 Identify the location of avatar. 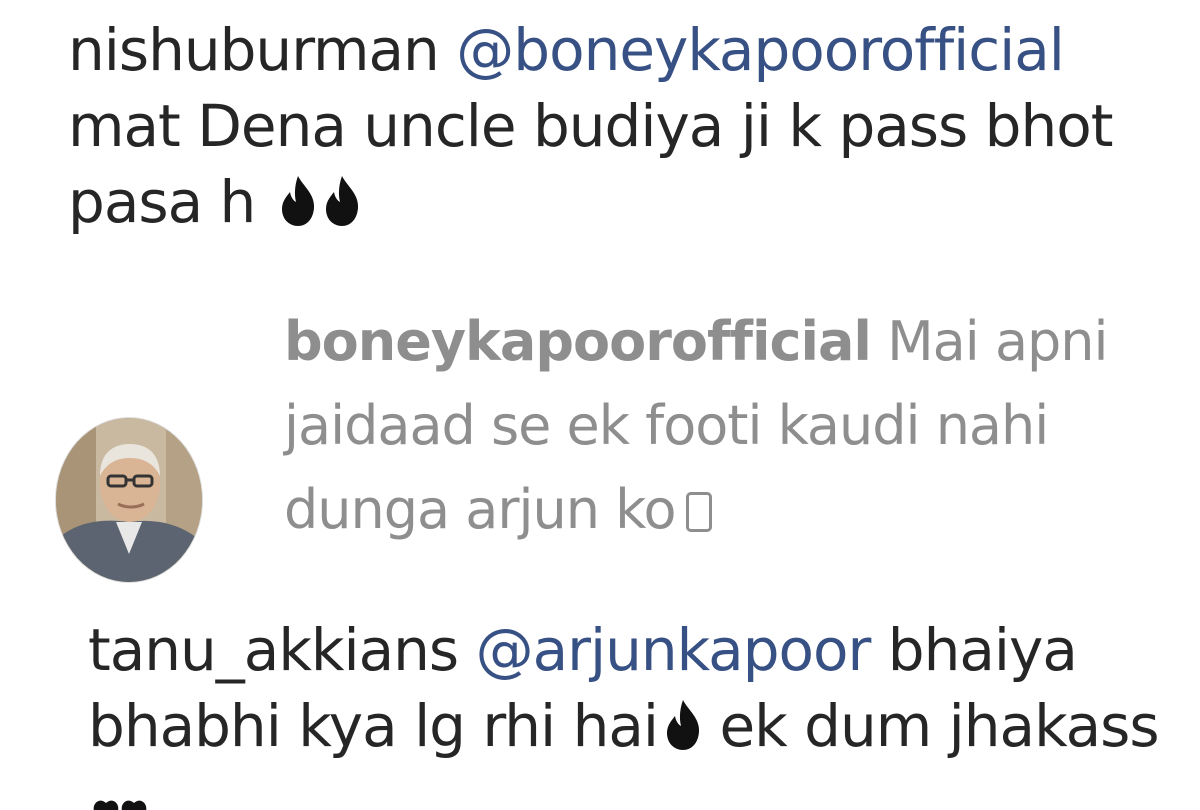
(129, 500).